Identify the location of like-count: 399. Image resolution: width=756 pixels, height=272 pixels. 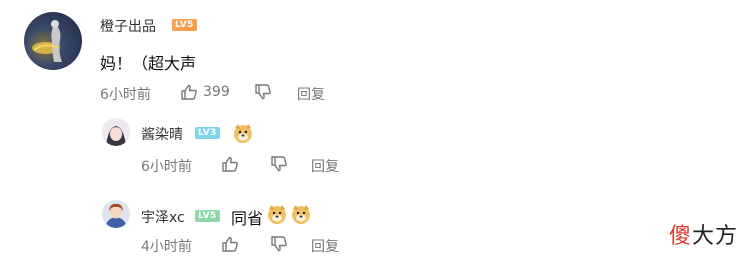
(216, 92).